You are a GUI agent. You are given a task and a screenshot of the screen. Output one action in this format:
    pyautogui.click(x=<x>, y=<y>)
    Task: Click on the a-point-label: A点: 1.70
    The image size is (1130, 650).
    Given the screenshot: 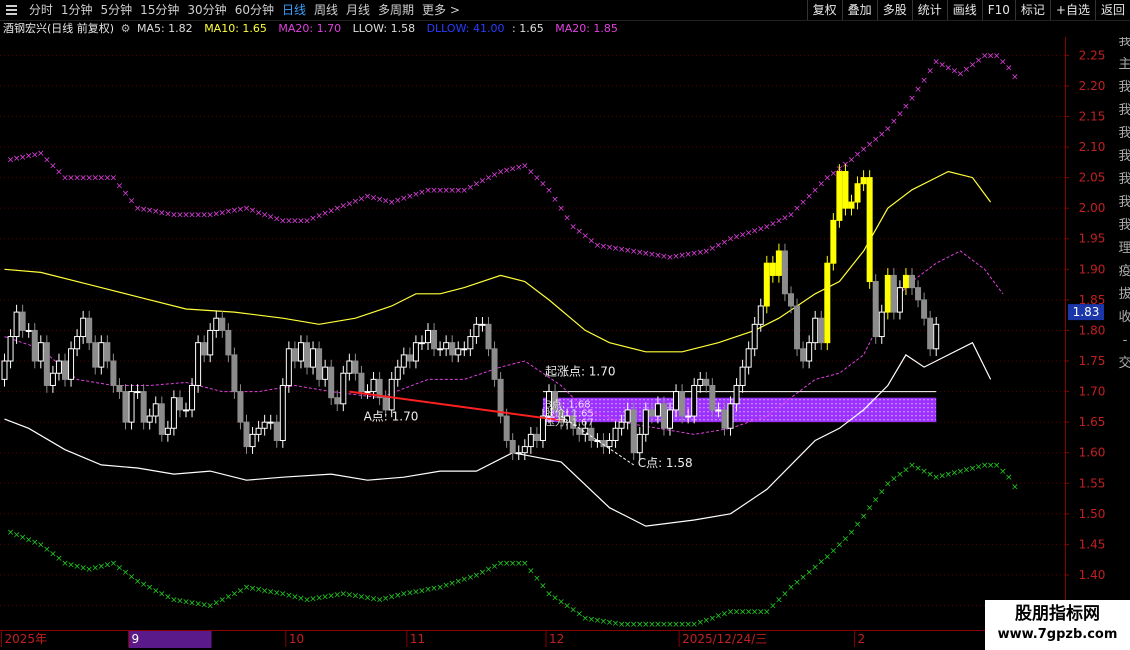 What is the action you would take?
    pyautogui.click(x=391, y=417)
    